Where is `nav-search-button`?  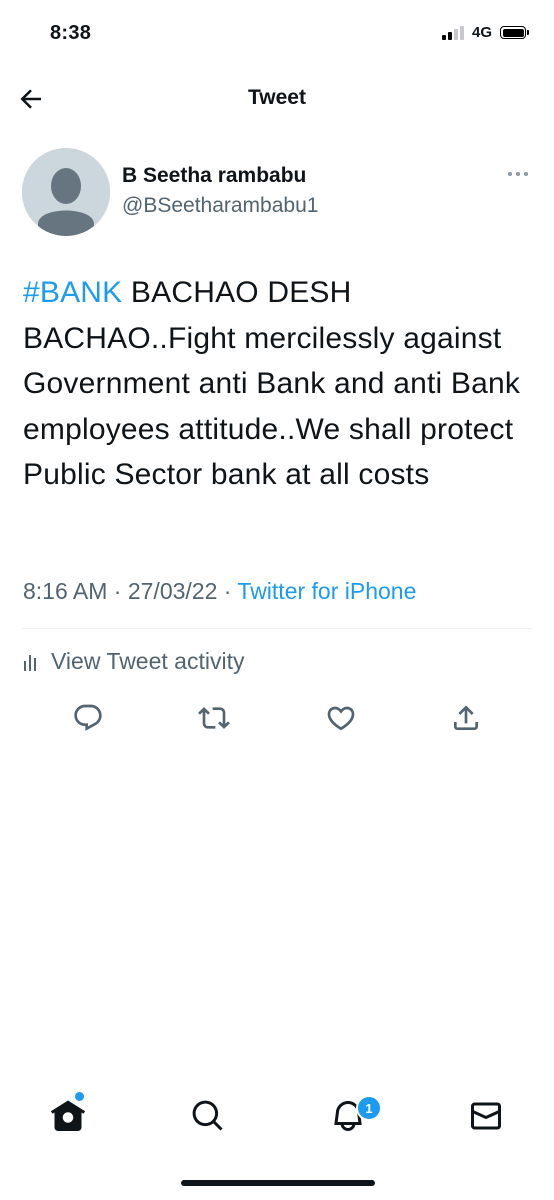
nav-search-button is located at coordinates (208, 1116).